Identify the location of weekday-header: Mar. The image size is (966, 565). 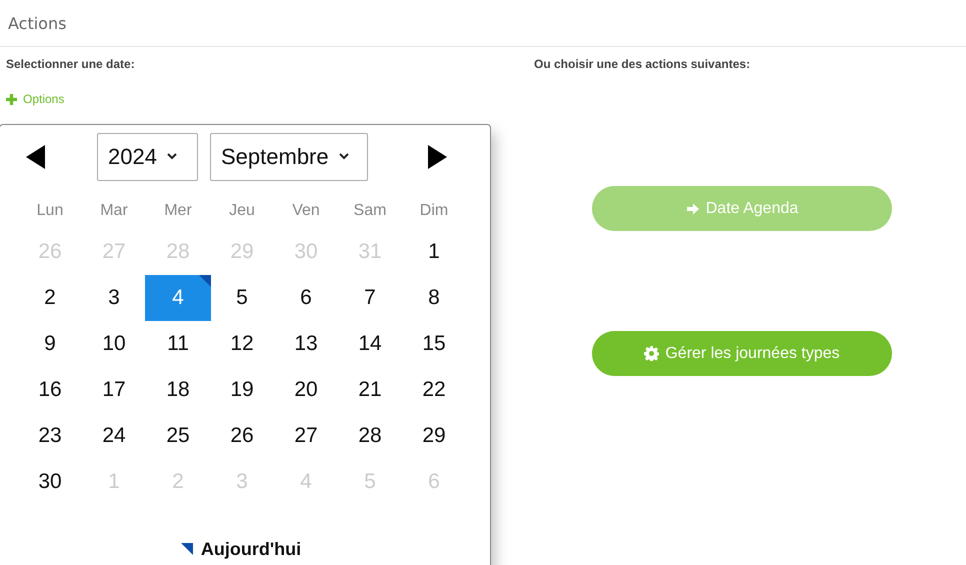
(114, 210).